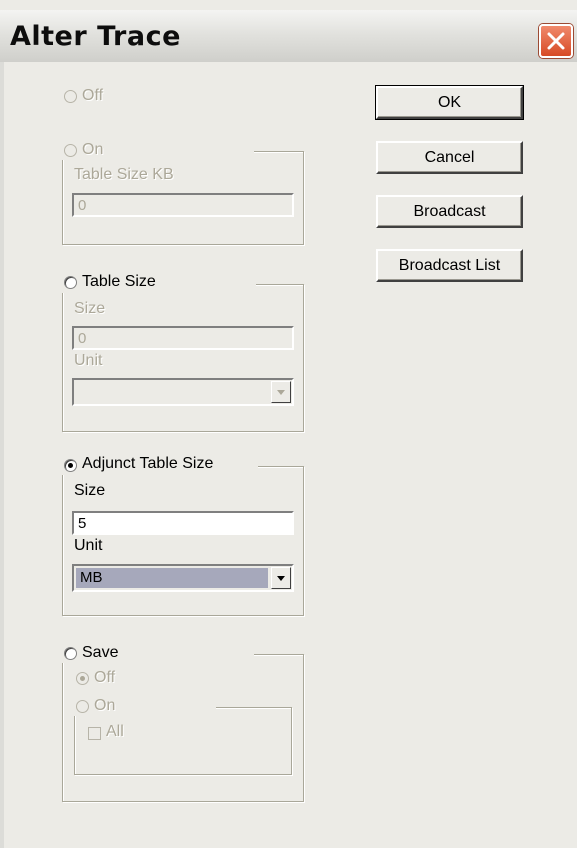 This screenshot has height=848, width=577. Describe the element at coordinates (148, 463) in the screenshot. I see `adjunct-table-size-label: Adjunct Table Size` at that location.